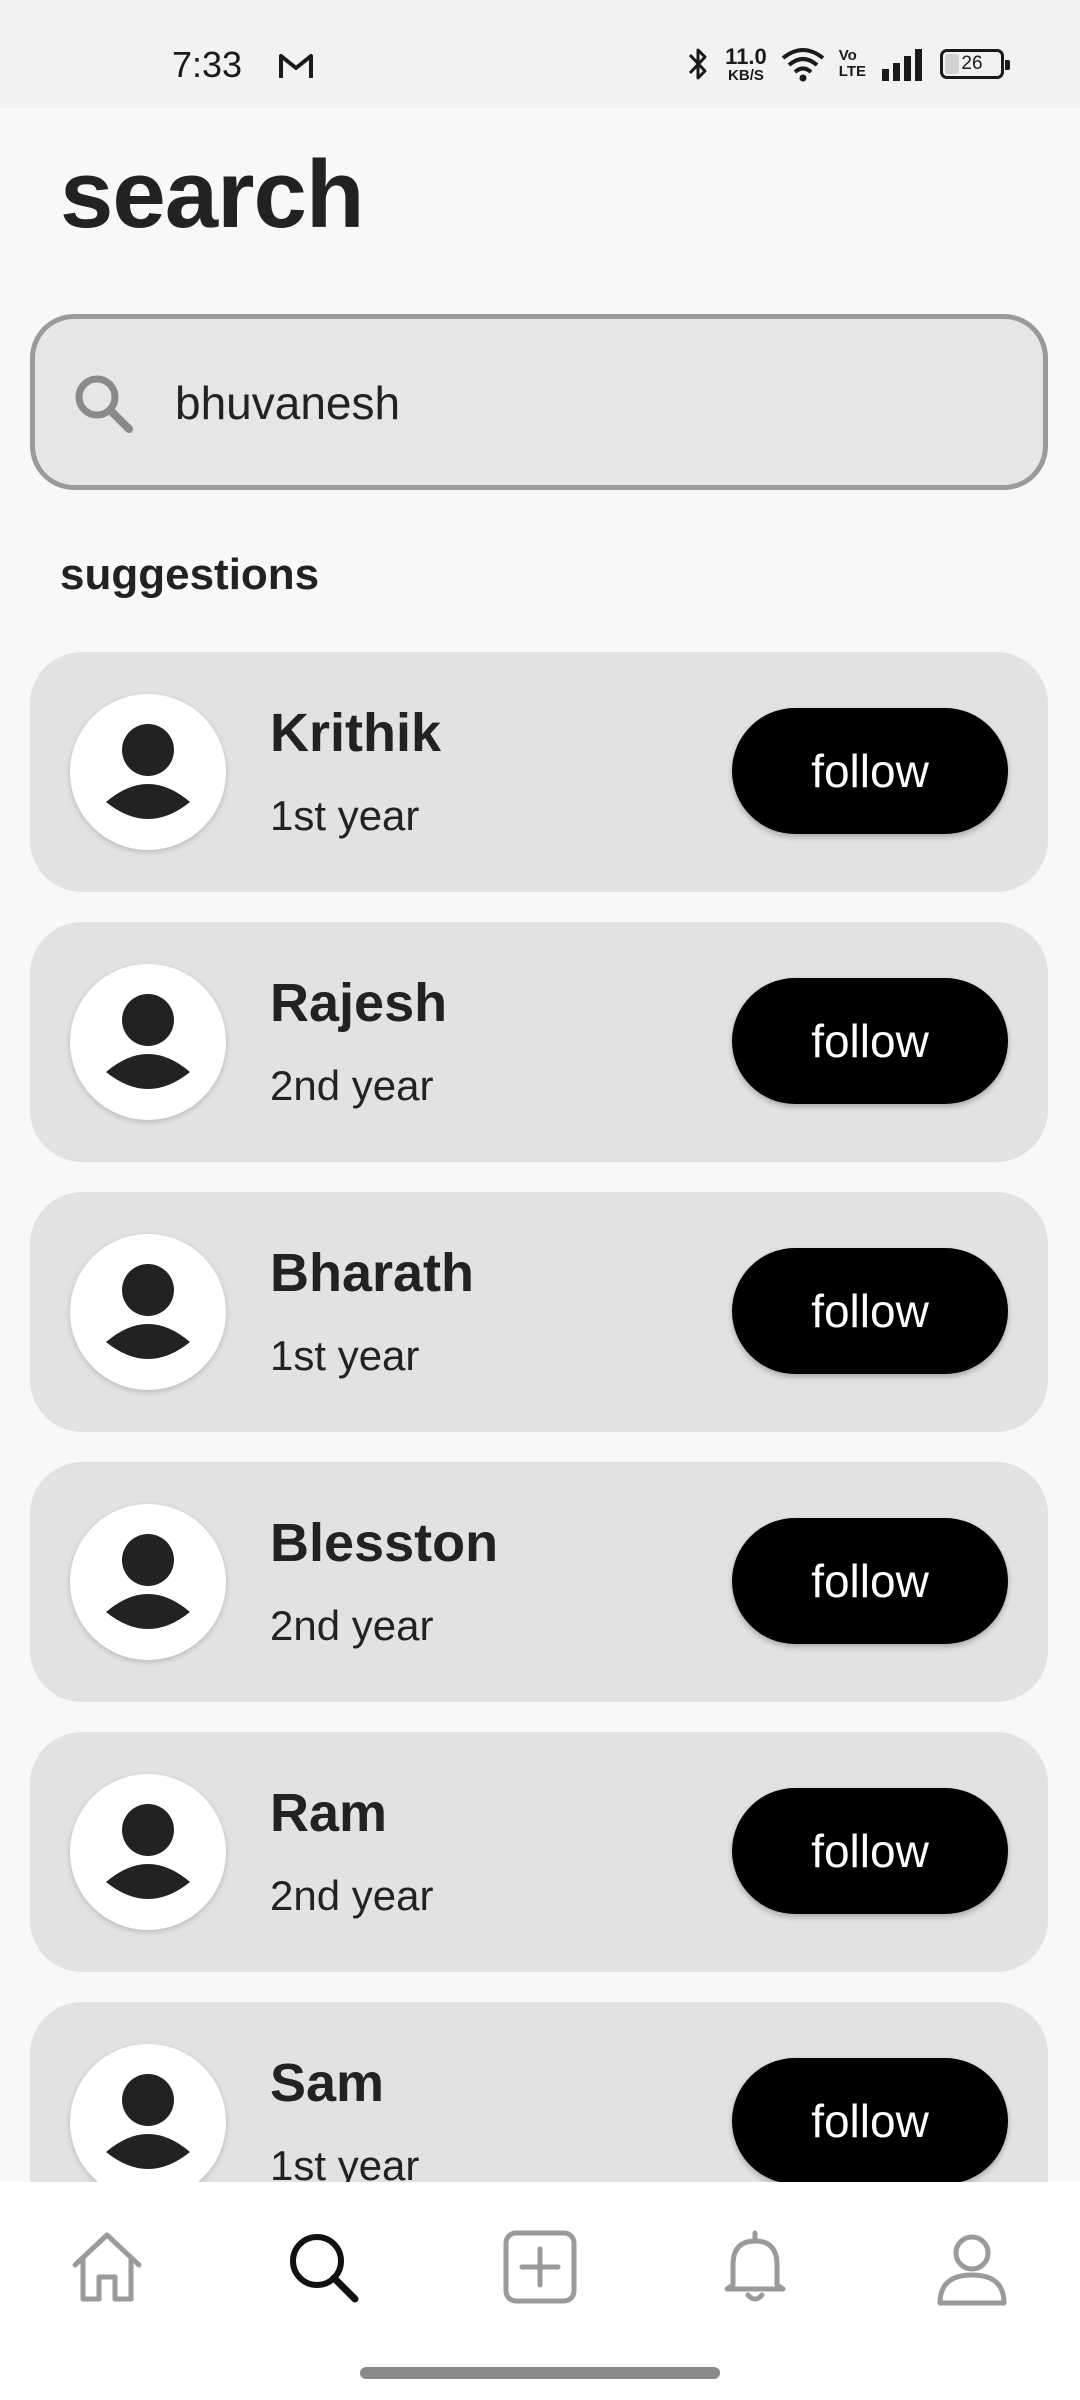 The width and height of the screenshot is (1080, 2400). I want to click on suggestion-card: Blesston 2nd year follow, so click(539, 1582).